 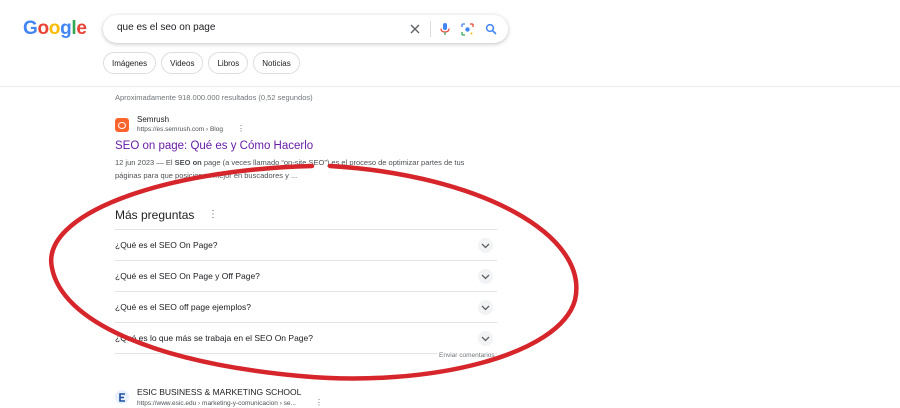 I want to click on paa-more-icon: ⋮, so click(x=213, y=214).